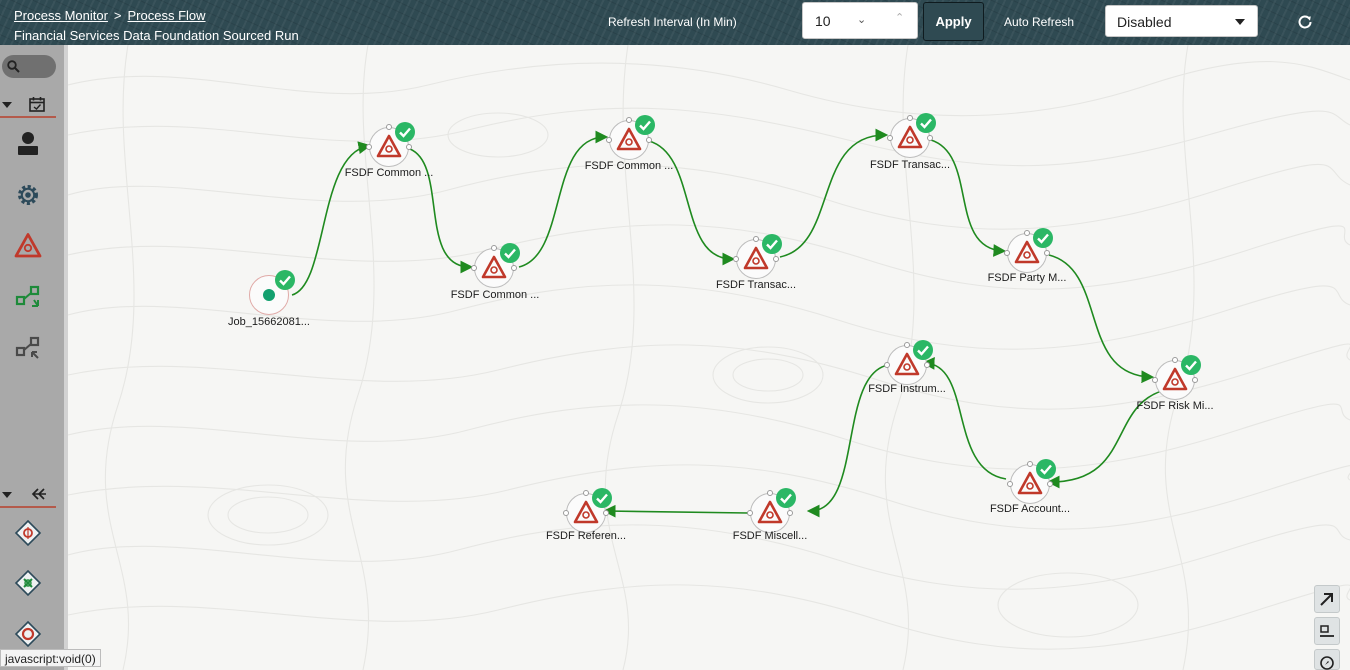 This screenshot has height=670, width=1350. What do you see at coordinates (272, 292) in the screenshot?
I see `flow-node-start` at bounding box center [272, 292].